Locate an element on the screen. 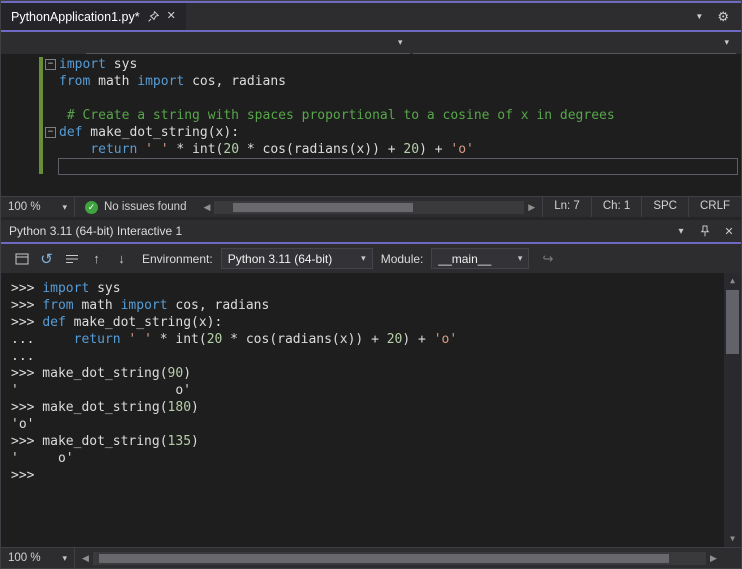 This screenshot has height=569, width=742. gear-icon: ⚙ is located at coordinates (723, 16).